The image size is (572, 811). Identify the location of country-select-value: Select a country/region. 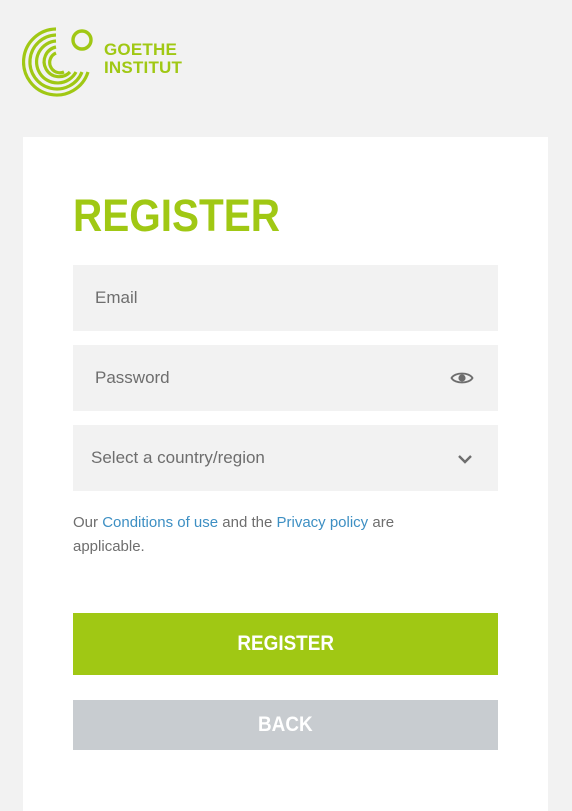
(178, 457).